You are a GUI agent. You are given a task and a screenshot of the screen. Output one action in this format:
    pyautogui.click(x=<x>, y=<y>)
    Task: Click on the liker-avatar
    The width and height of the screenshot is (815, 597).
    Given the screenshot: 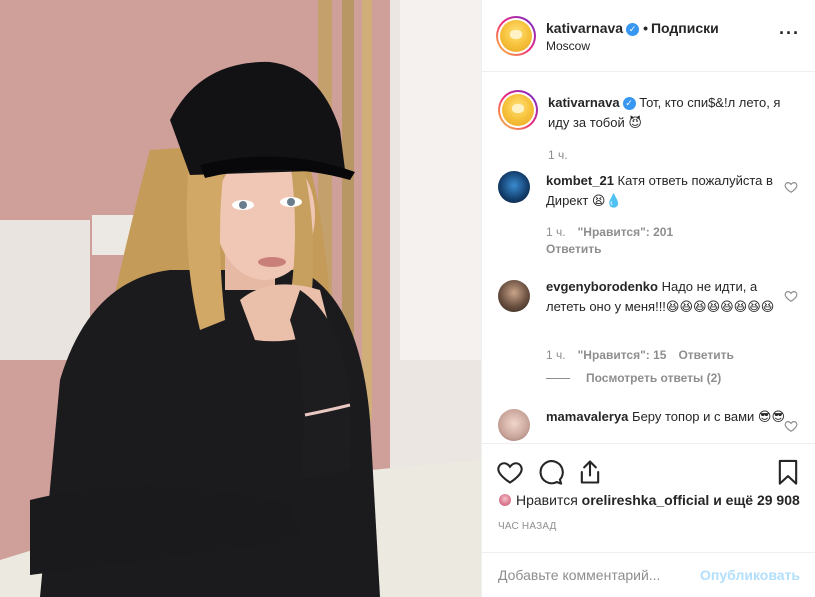 What is the action you would take?
    pyautogui.click(x=505, y=500)
    